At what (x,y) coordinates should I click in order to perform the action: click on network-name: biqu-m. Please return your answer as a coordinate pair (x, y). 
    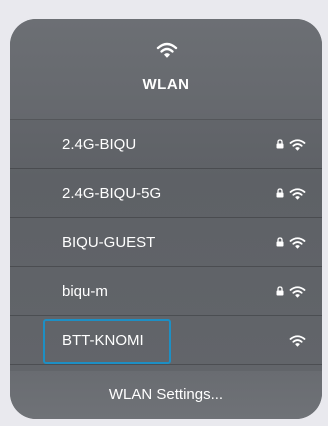
    Looking at the image, I should click on (85, 291).